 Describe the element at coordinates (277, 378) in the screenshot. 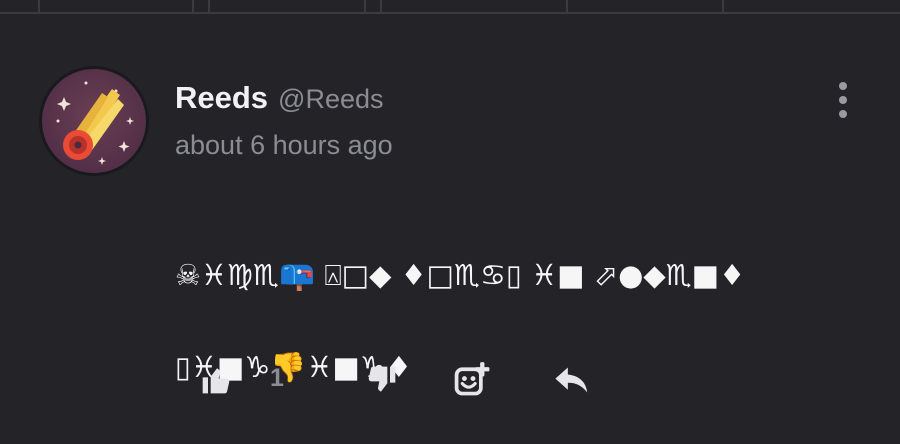

I see `like-count: 1` at that location.